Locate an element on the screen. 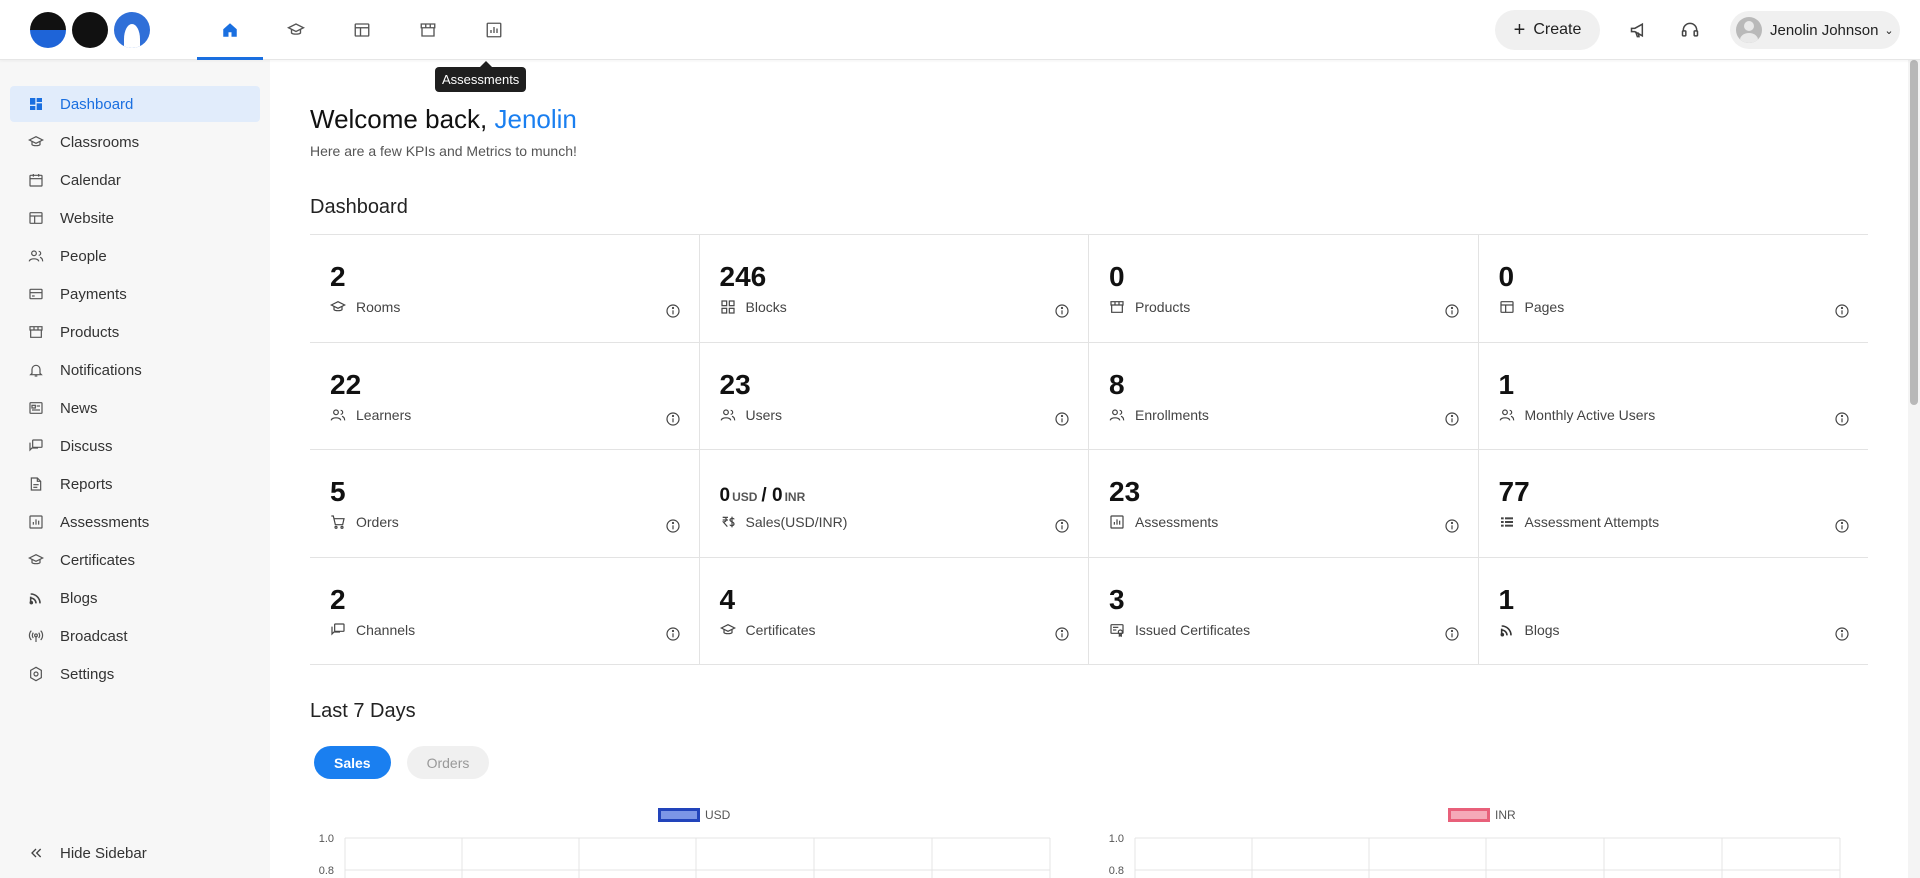  sidebar-item-notifications: Notifications is located at coordinates (135, 370).